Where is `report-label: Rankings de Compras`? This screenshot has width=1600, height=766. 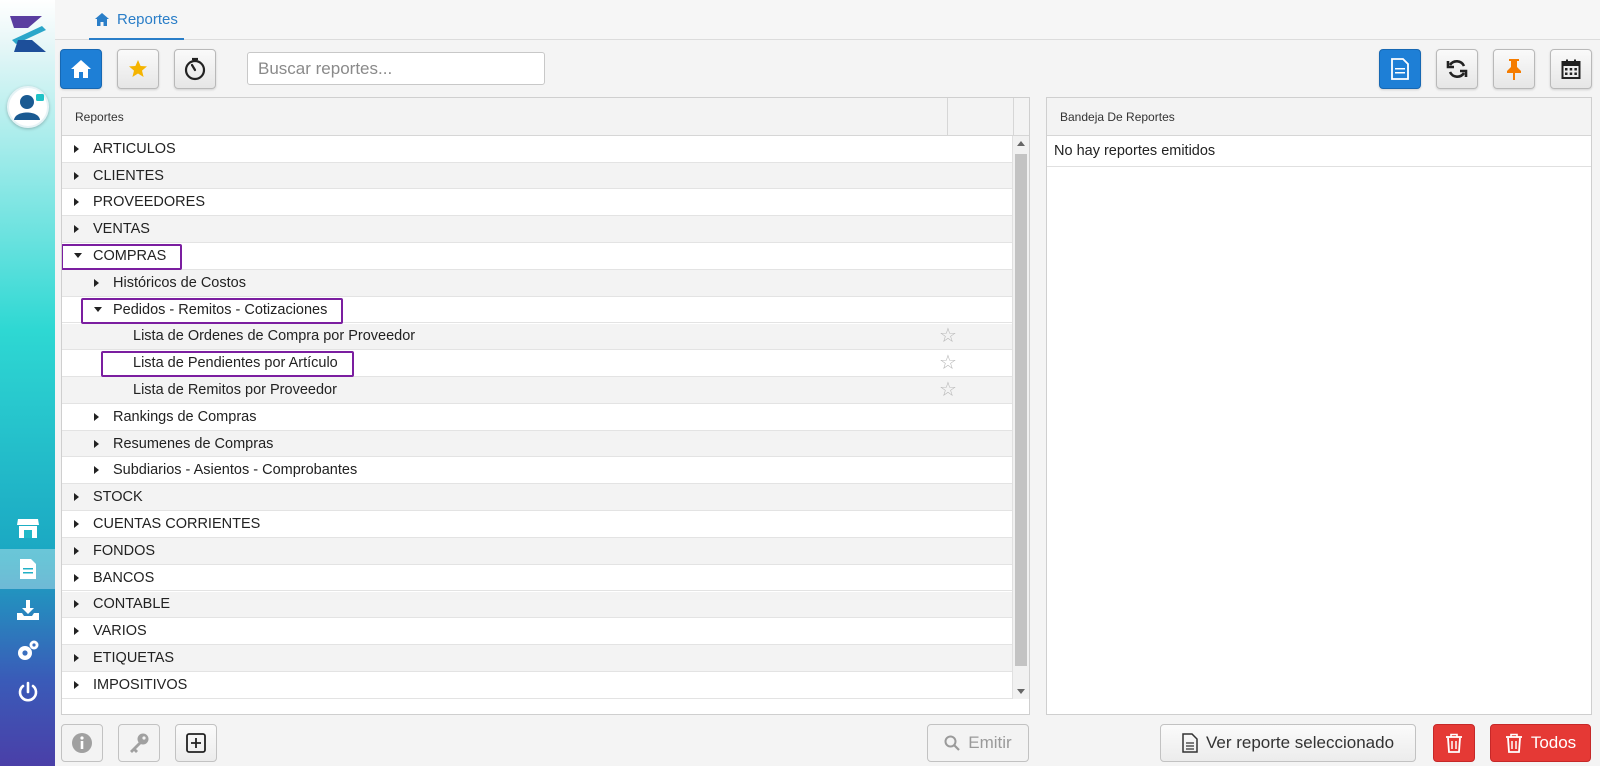
report-label: Rankings de Compras is located at coordinates (185, 416).